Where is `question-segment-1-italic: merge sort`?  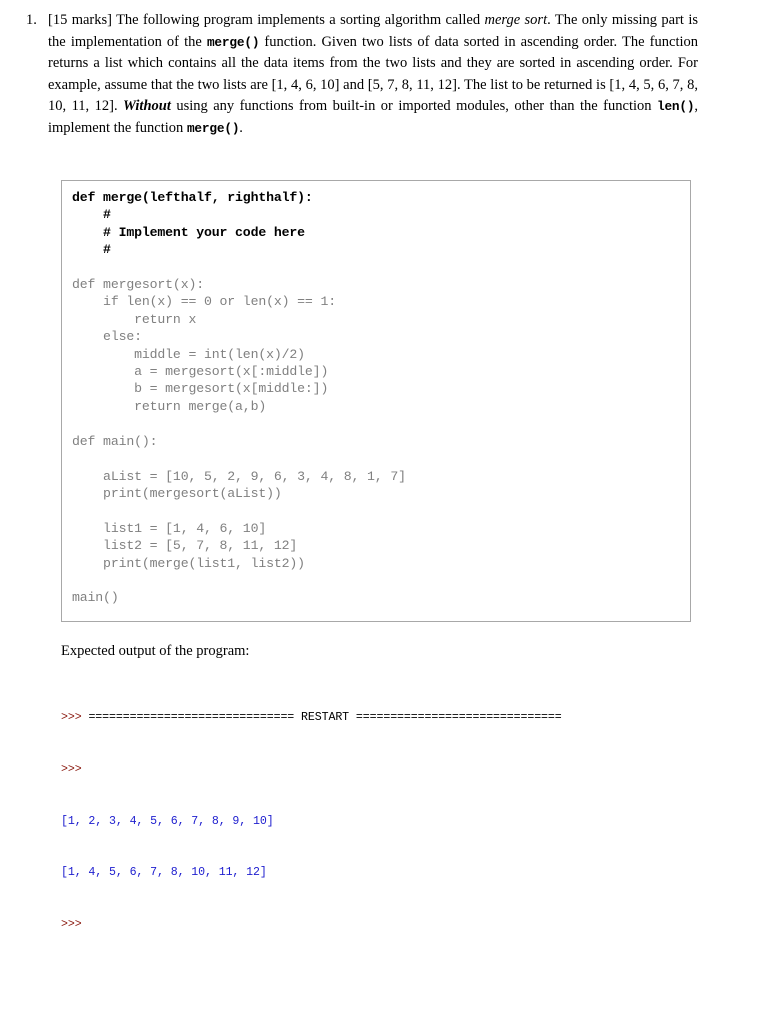 question-segment-1-italic: merge sort is located at coordinates (516, 20).